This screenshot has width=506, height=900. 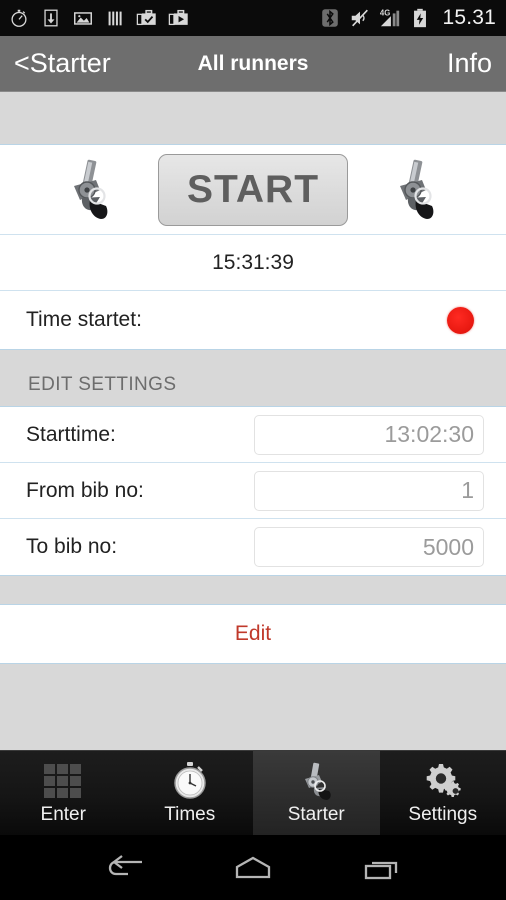 What do you see at coordinates (106, 63) in the screenshot?
I see `back-to-starter-button: <Starter` at bounding box center [106, 63].